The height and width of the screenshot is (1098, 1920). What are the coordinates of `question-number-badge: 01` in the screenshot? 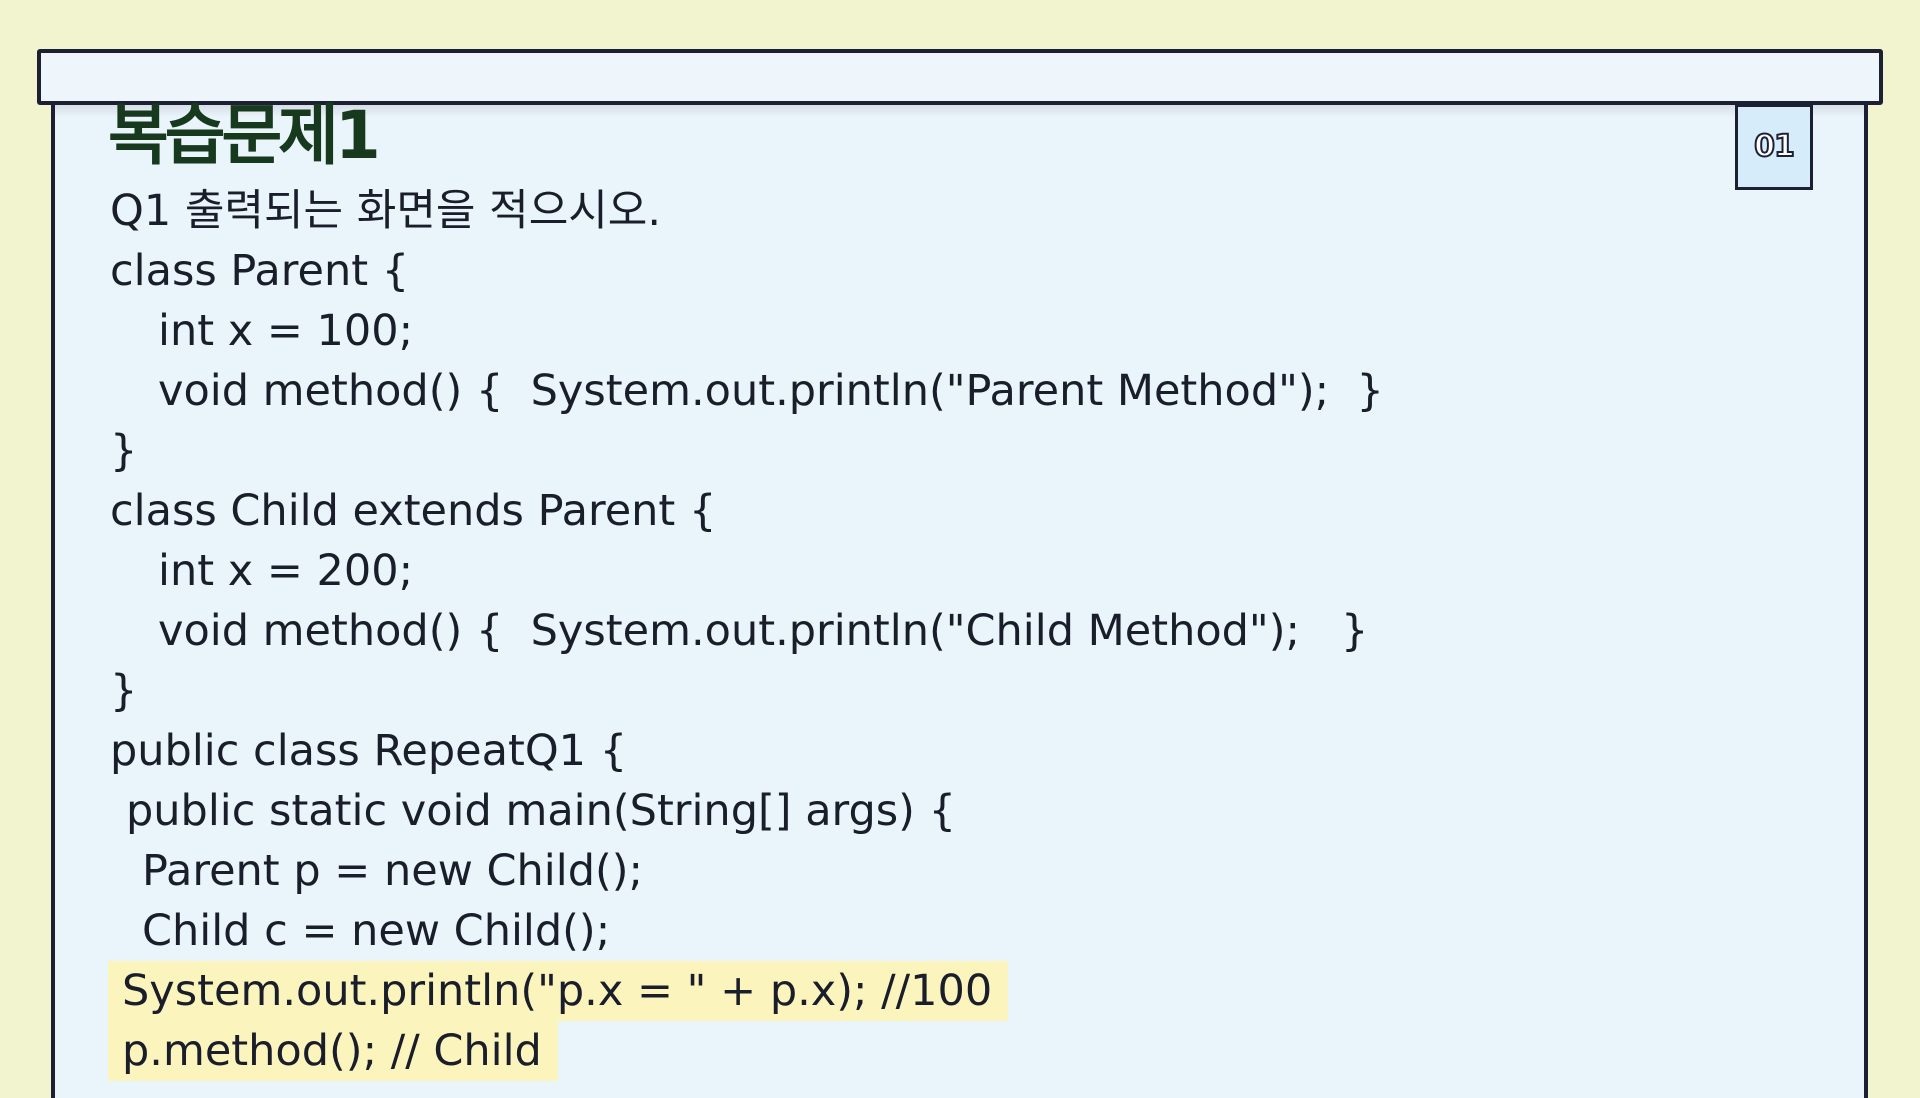 It's located at (1774, 147).